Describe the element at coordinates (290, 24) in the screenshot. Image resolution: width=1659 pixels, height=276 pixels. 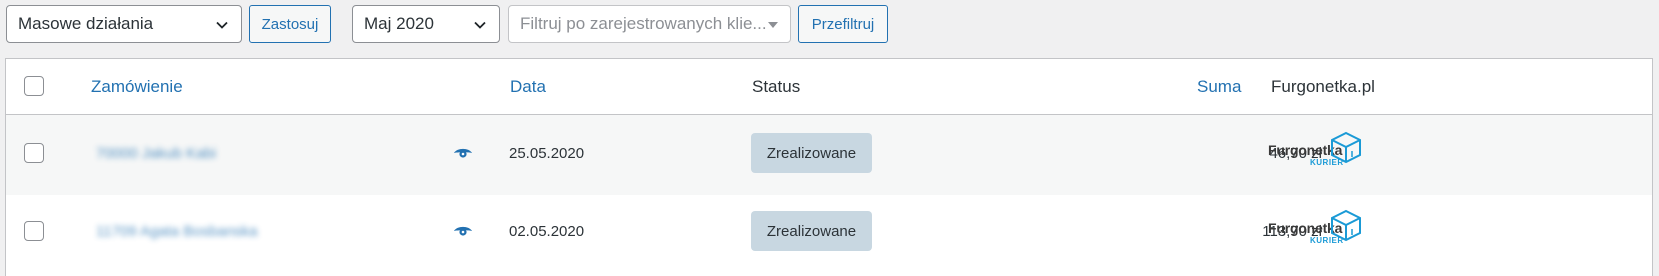
I see `apply-button: Zastosuj` at that location.